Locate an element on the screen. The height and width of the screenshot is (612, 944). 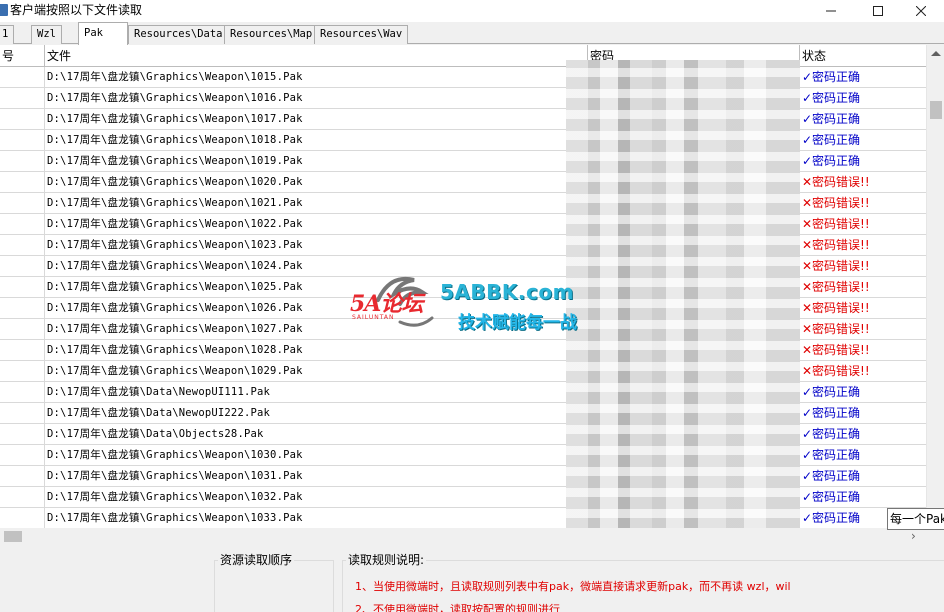
tab-resources-data: Resources\Data is located at coordinates (178, 34).